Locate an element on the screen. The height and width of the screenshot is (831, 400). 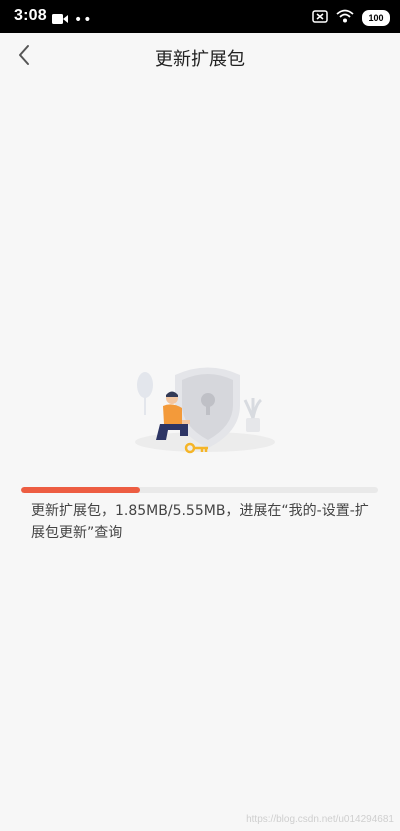
security-illustration is located at coordinates (205, 410).